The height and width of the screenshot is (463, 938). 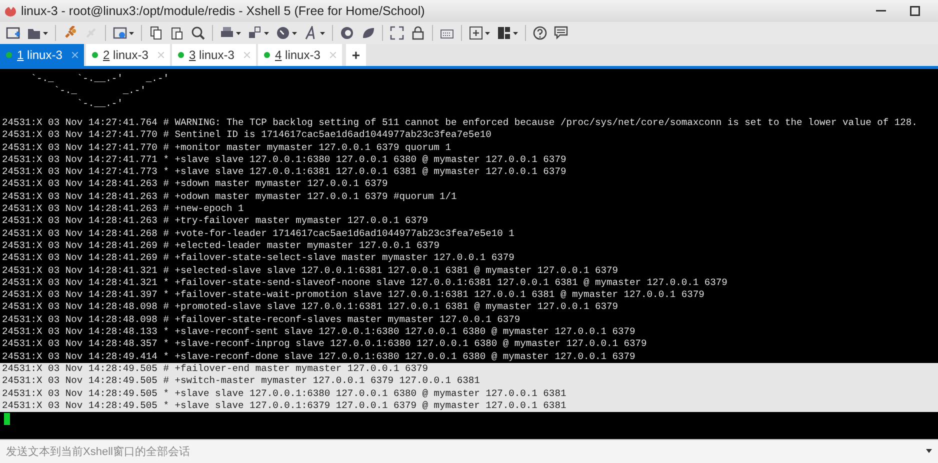 What do you see at coordinates (195, 184) in the screenshot?
I see `log-line: 24531:X 03 Nov 14:28:41.263 # +sdown master mymaster 127.0.0.1 6379` at bounding box center [195, 184].